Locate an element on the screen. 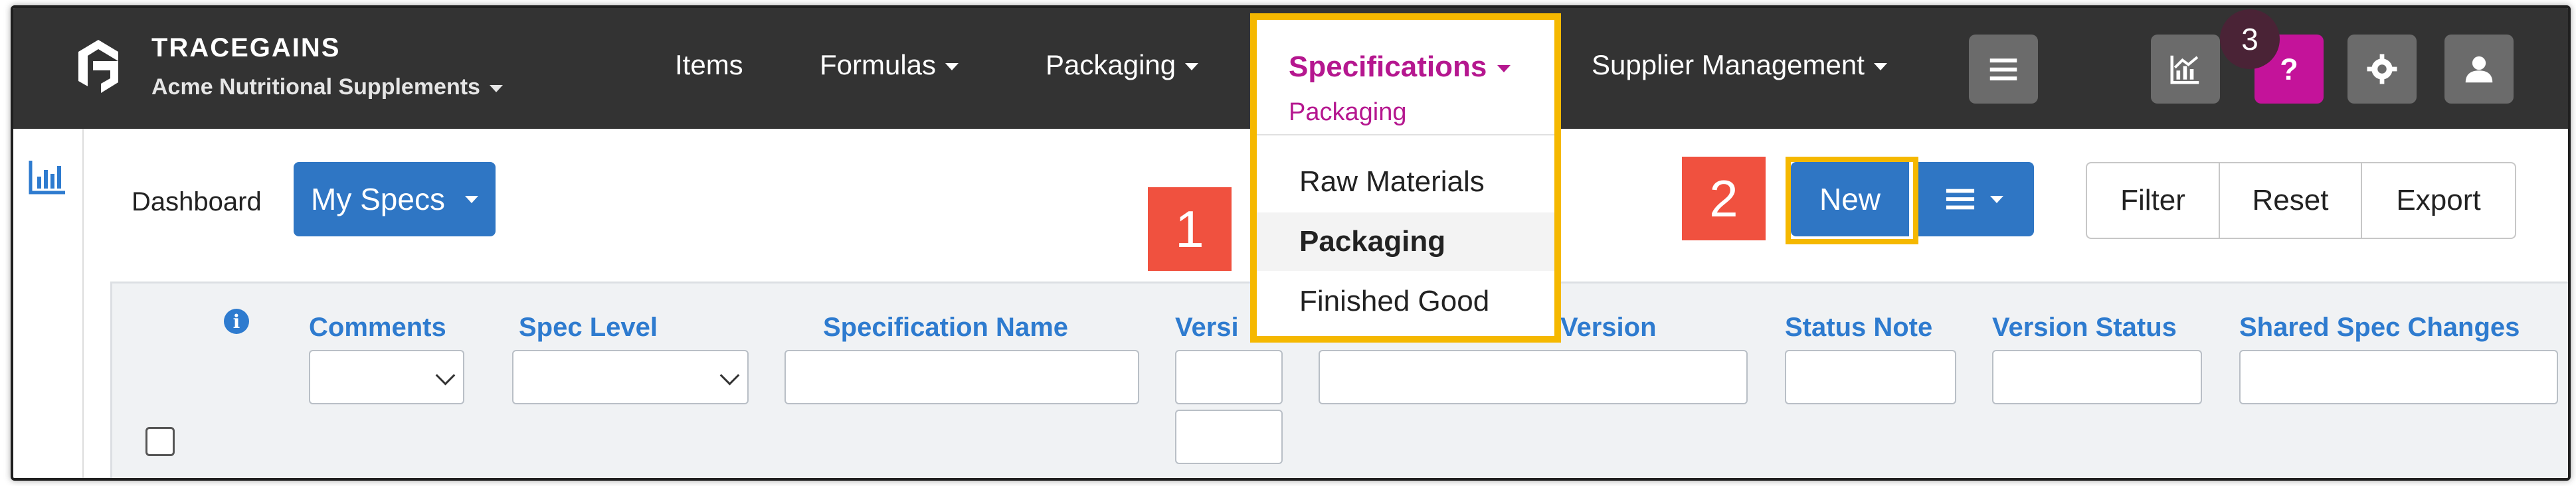  user-profile-button is located at coordinates (2479, 69).